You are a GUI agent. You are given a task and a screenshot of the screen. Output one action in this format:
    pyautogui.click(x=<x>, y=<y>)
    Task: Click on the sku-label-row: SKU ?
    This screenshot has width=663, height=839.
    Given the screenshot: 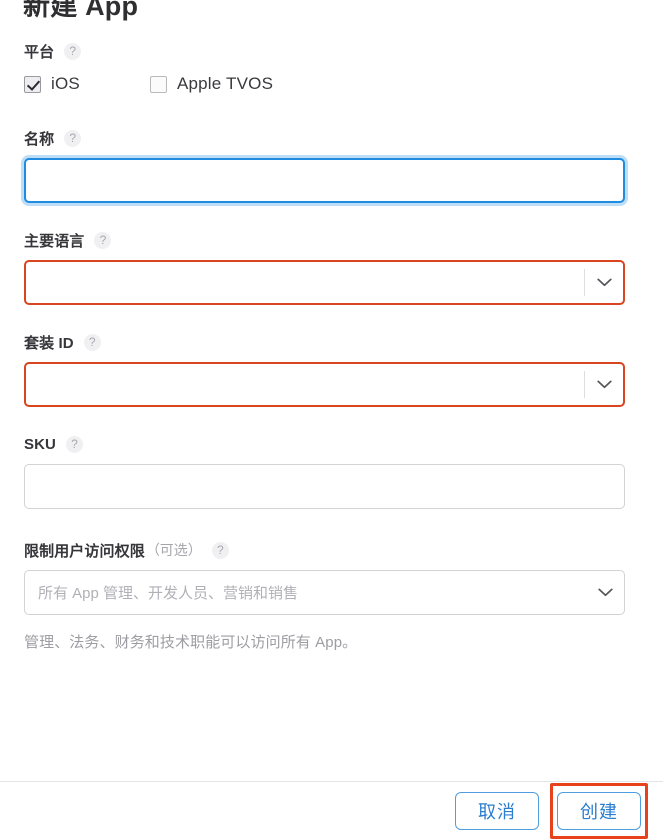 What is the action you would take?
    pyautogui.click(x=331, y=444)
    